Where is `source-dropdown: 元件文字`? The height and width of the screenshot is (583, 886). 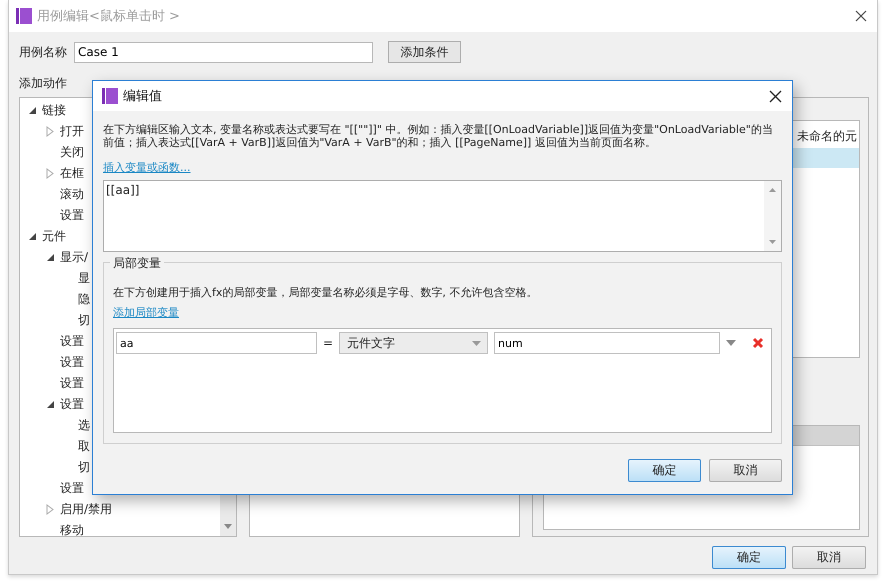
source-dropdown: 元件文字 is located at coordinates (413, 343).